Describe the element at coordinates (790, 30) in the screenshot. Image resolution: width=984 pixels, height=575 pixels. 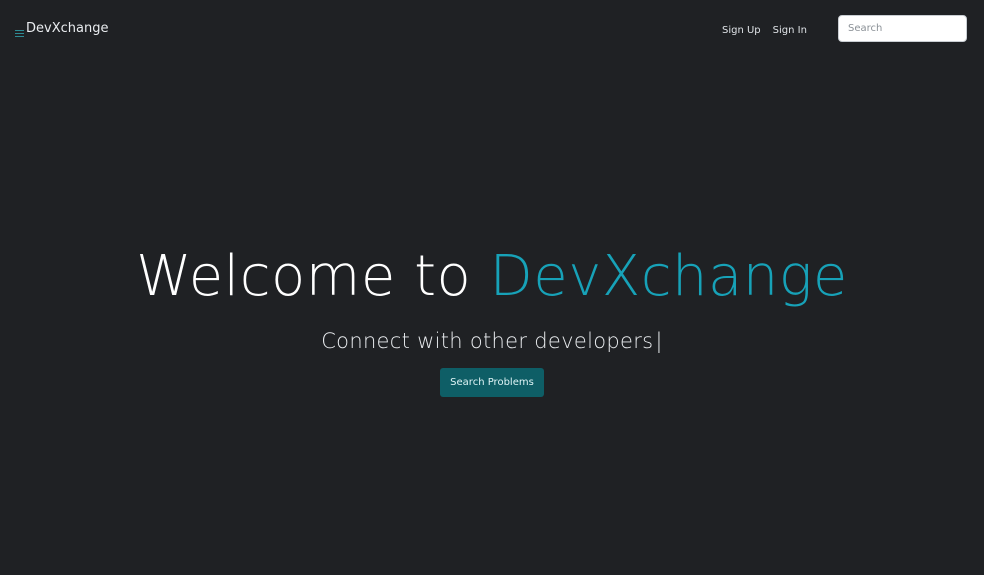
I see `sign-in-link: Sign In` at that location.